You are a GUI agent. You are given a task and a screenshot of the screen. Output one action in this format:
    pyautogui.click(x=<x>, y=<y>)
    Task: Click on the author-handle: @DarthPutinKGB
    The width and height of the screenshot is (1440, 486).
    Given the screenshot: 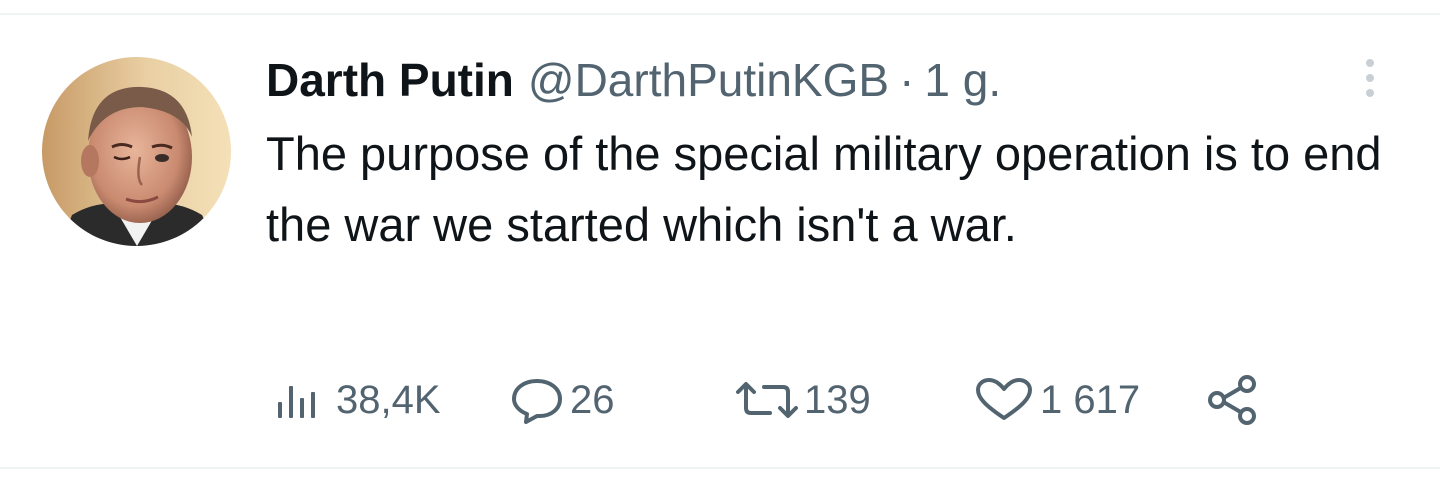 What is the action you would take?
    pyautogui.click(x=708, y=80)
    